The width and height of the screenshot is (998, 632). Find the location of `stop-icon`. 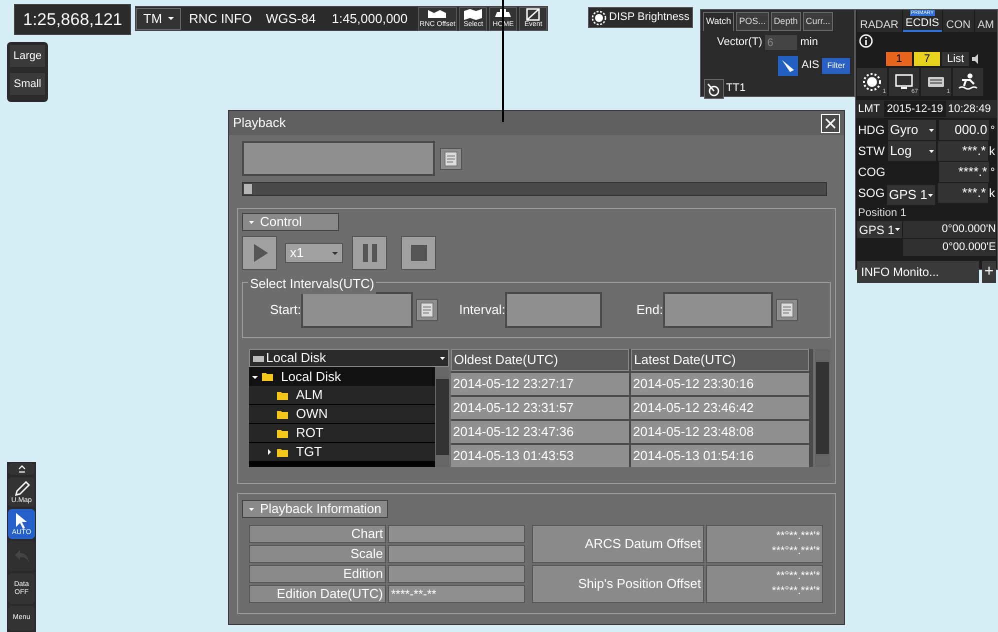

stop-icon is located at coordinates (418, 253).